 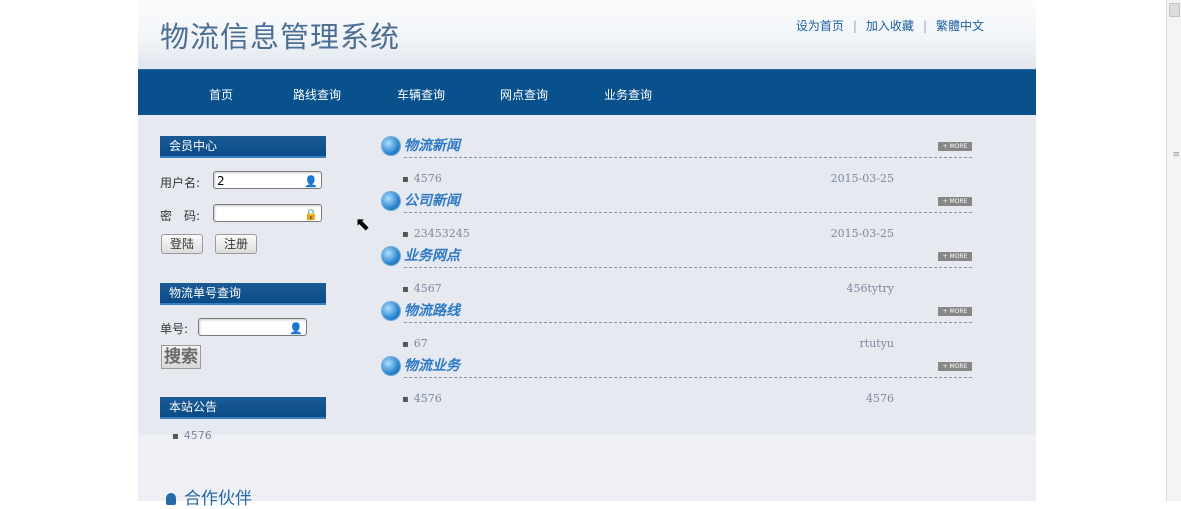 What do you see at coordinates (317, 94) in the screenshot?
I see `nav-item-route-query: 路线查询` at bounding box center [317, 94].